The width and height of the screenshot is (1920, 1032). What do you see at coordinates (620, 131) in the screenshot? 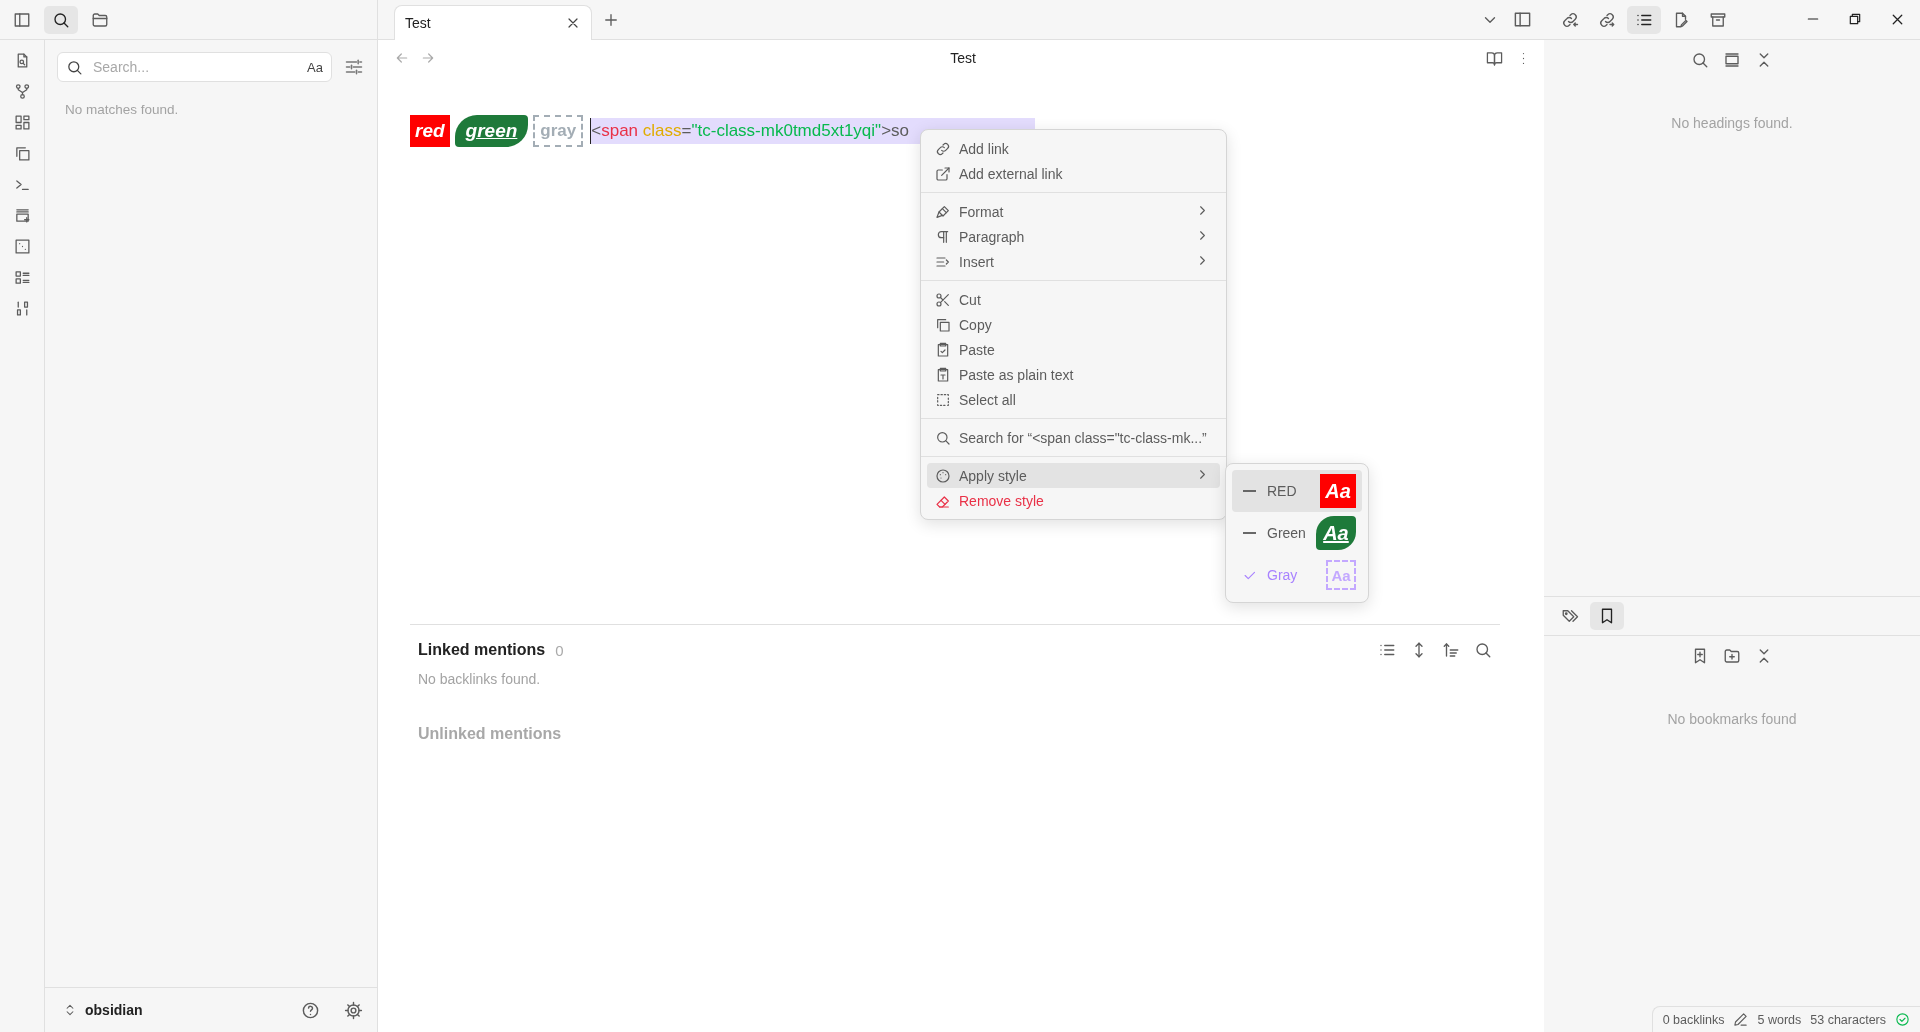
I see `code-text: span` at bounding box center [620, 131].